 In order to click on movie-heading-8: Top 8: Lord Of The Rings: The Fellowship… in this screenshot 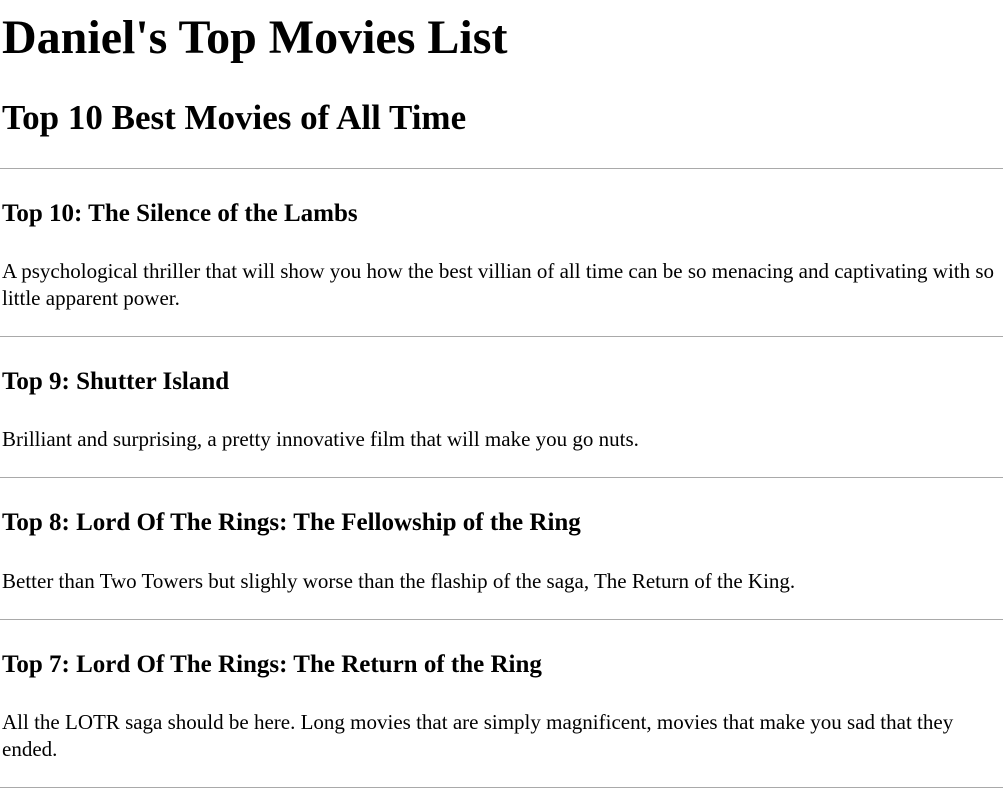, I will do `click(291, 522)`.